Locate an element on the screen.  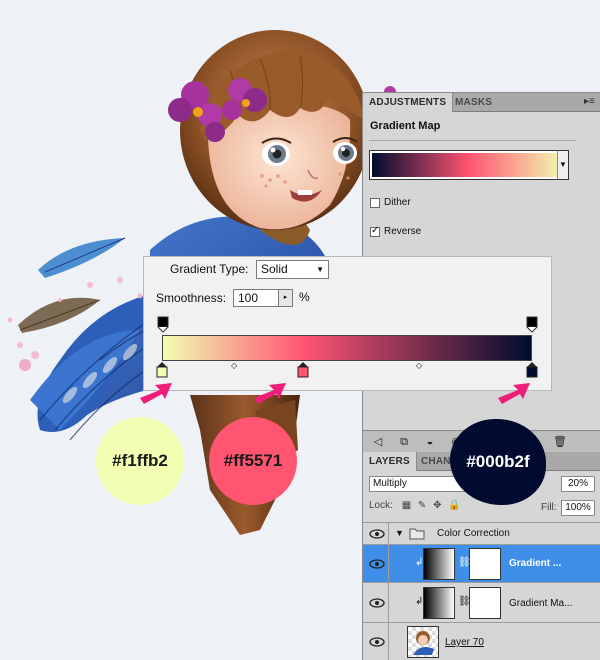
color-swatch-pink: #ff5571 is located at coordinates (253, 461).